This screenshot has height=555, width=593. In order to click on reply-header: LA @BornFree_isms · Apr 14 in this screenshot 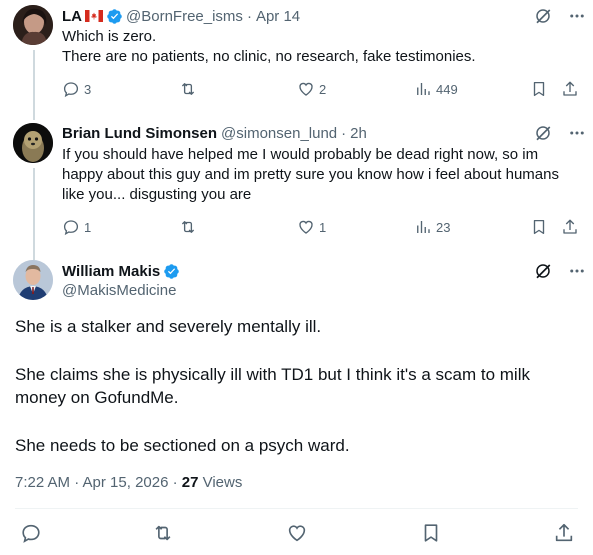, I will do `click(181, 16)`.